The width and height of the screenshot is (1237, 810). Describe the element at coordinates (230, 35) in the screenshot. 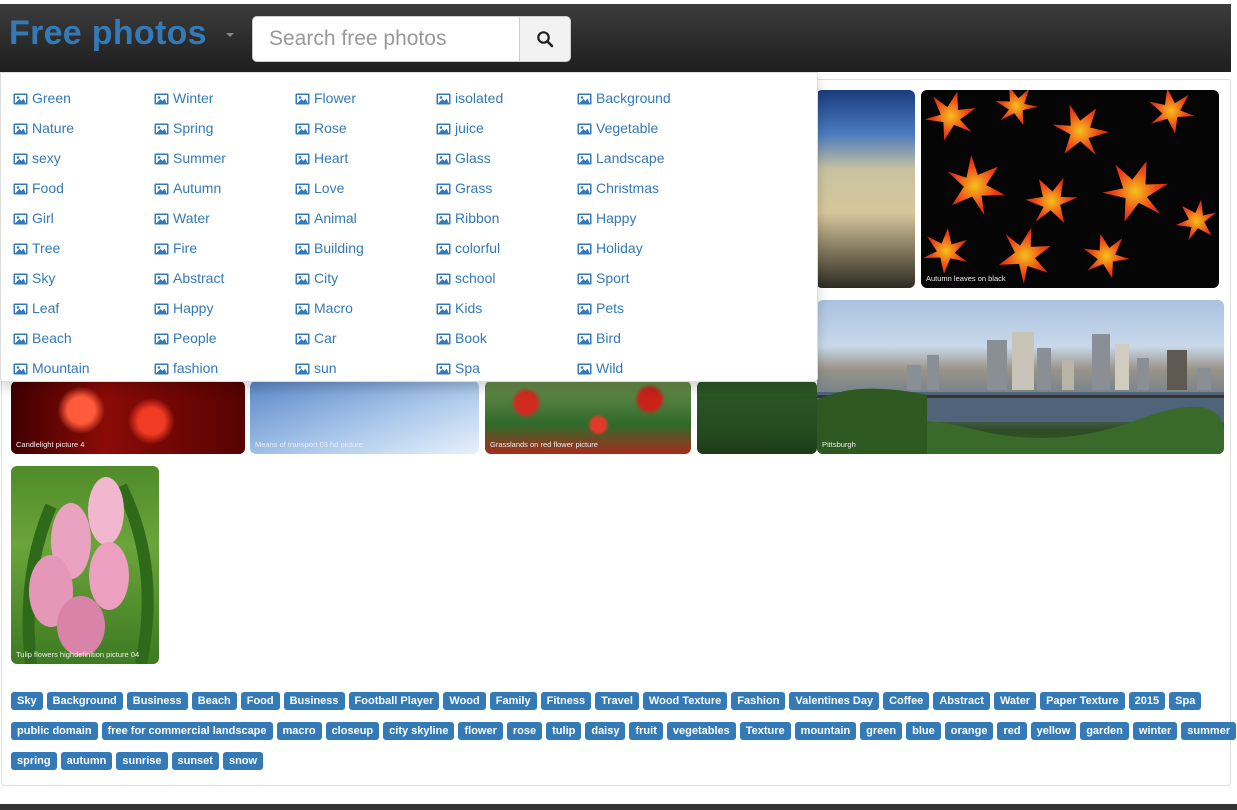

I see `brand-dropdown-caret-icon` at that location.